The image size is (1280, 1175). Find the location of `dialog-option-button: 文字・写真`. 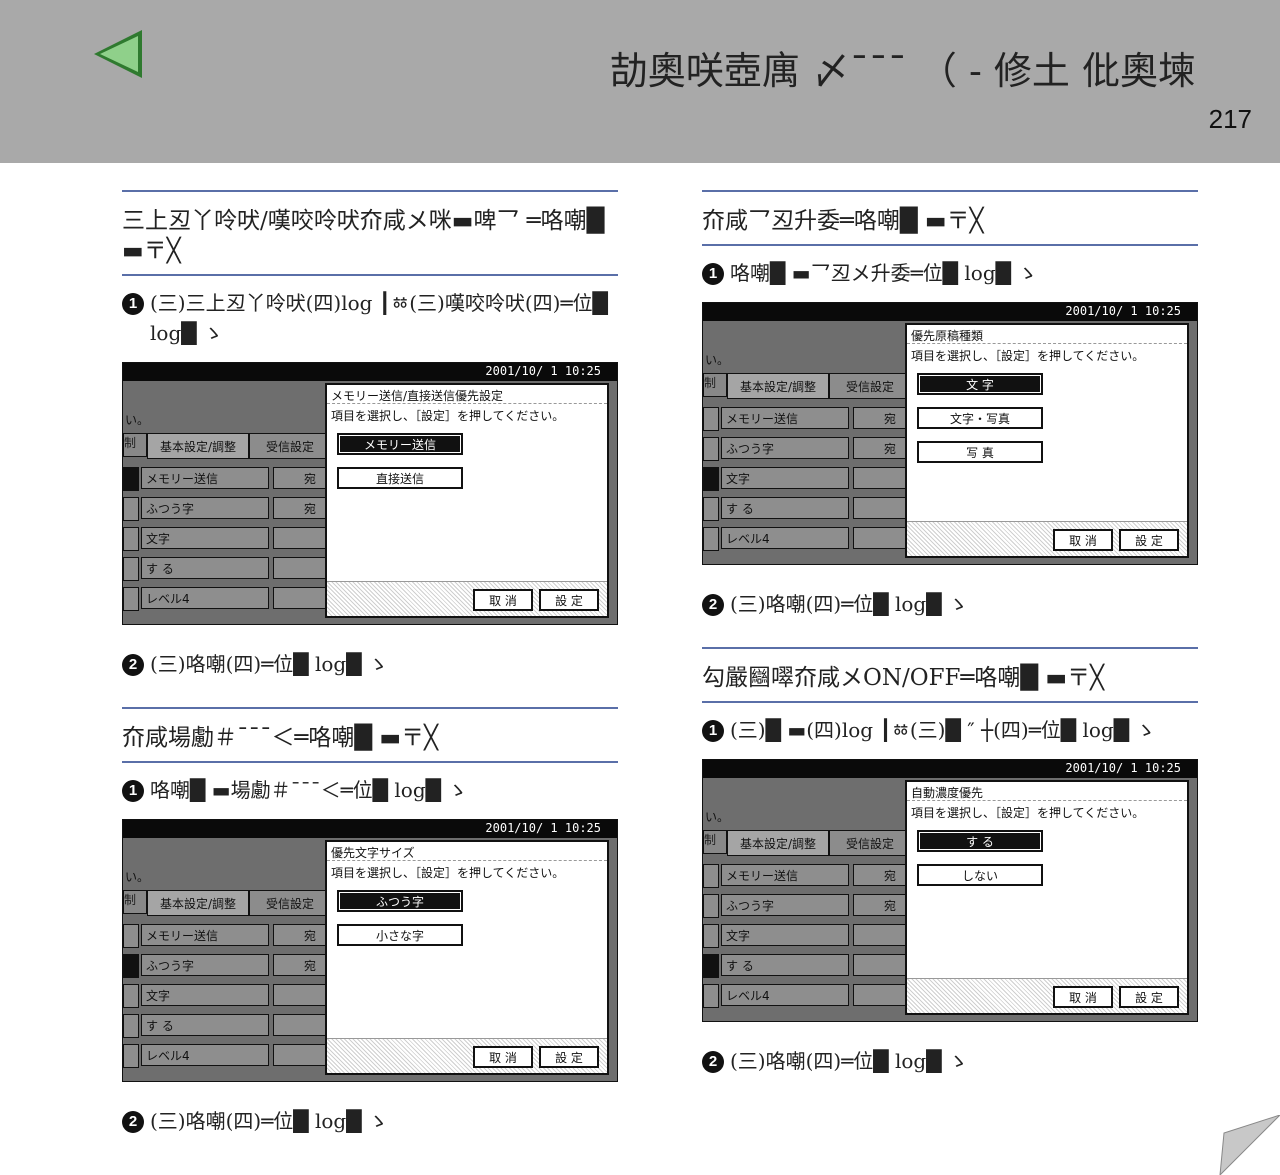

dialog-option-button: 文字・写真 is located at coordinates (980, 418).